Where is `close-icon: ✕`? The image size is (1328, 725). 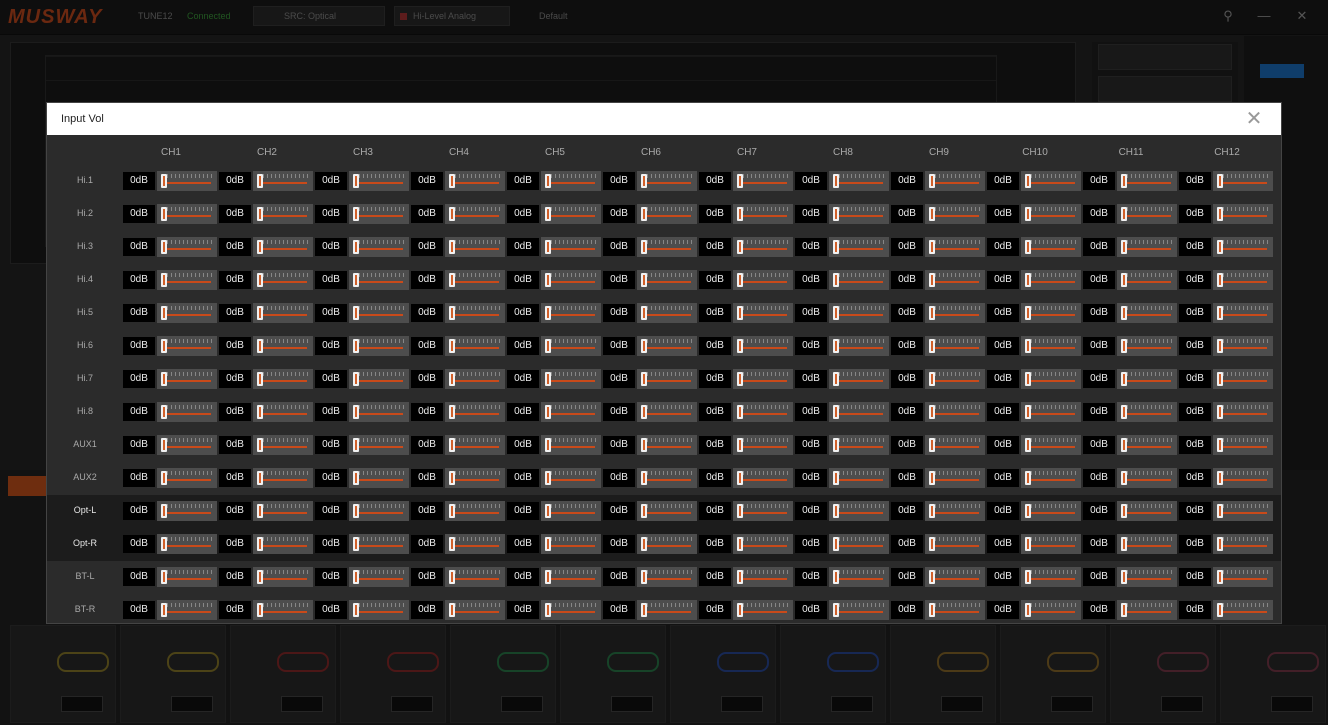
close-icon: ✕ is located at coordinates (1254, 119).